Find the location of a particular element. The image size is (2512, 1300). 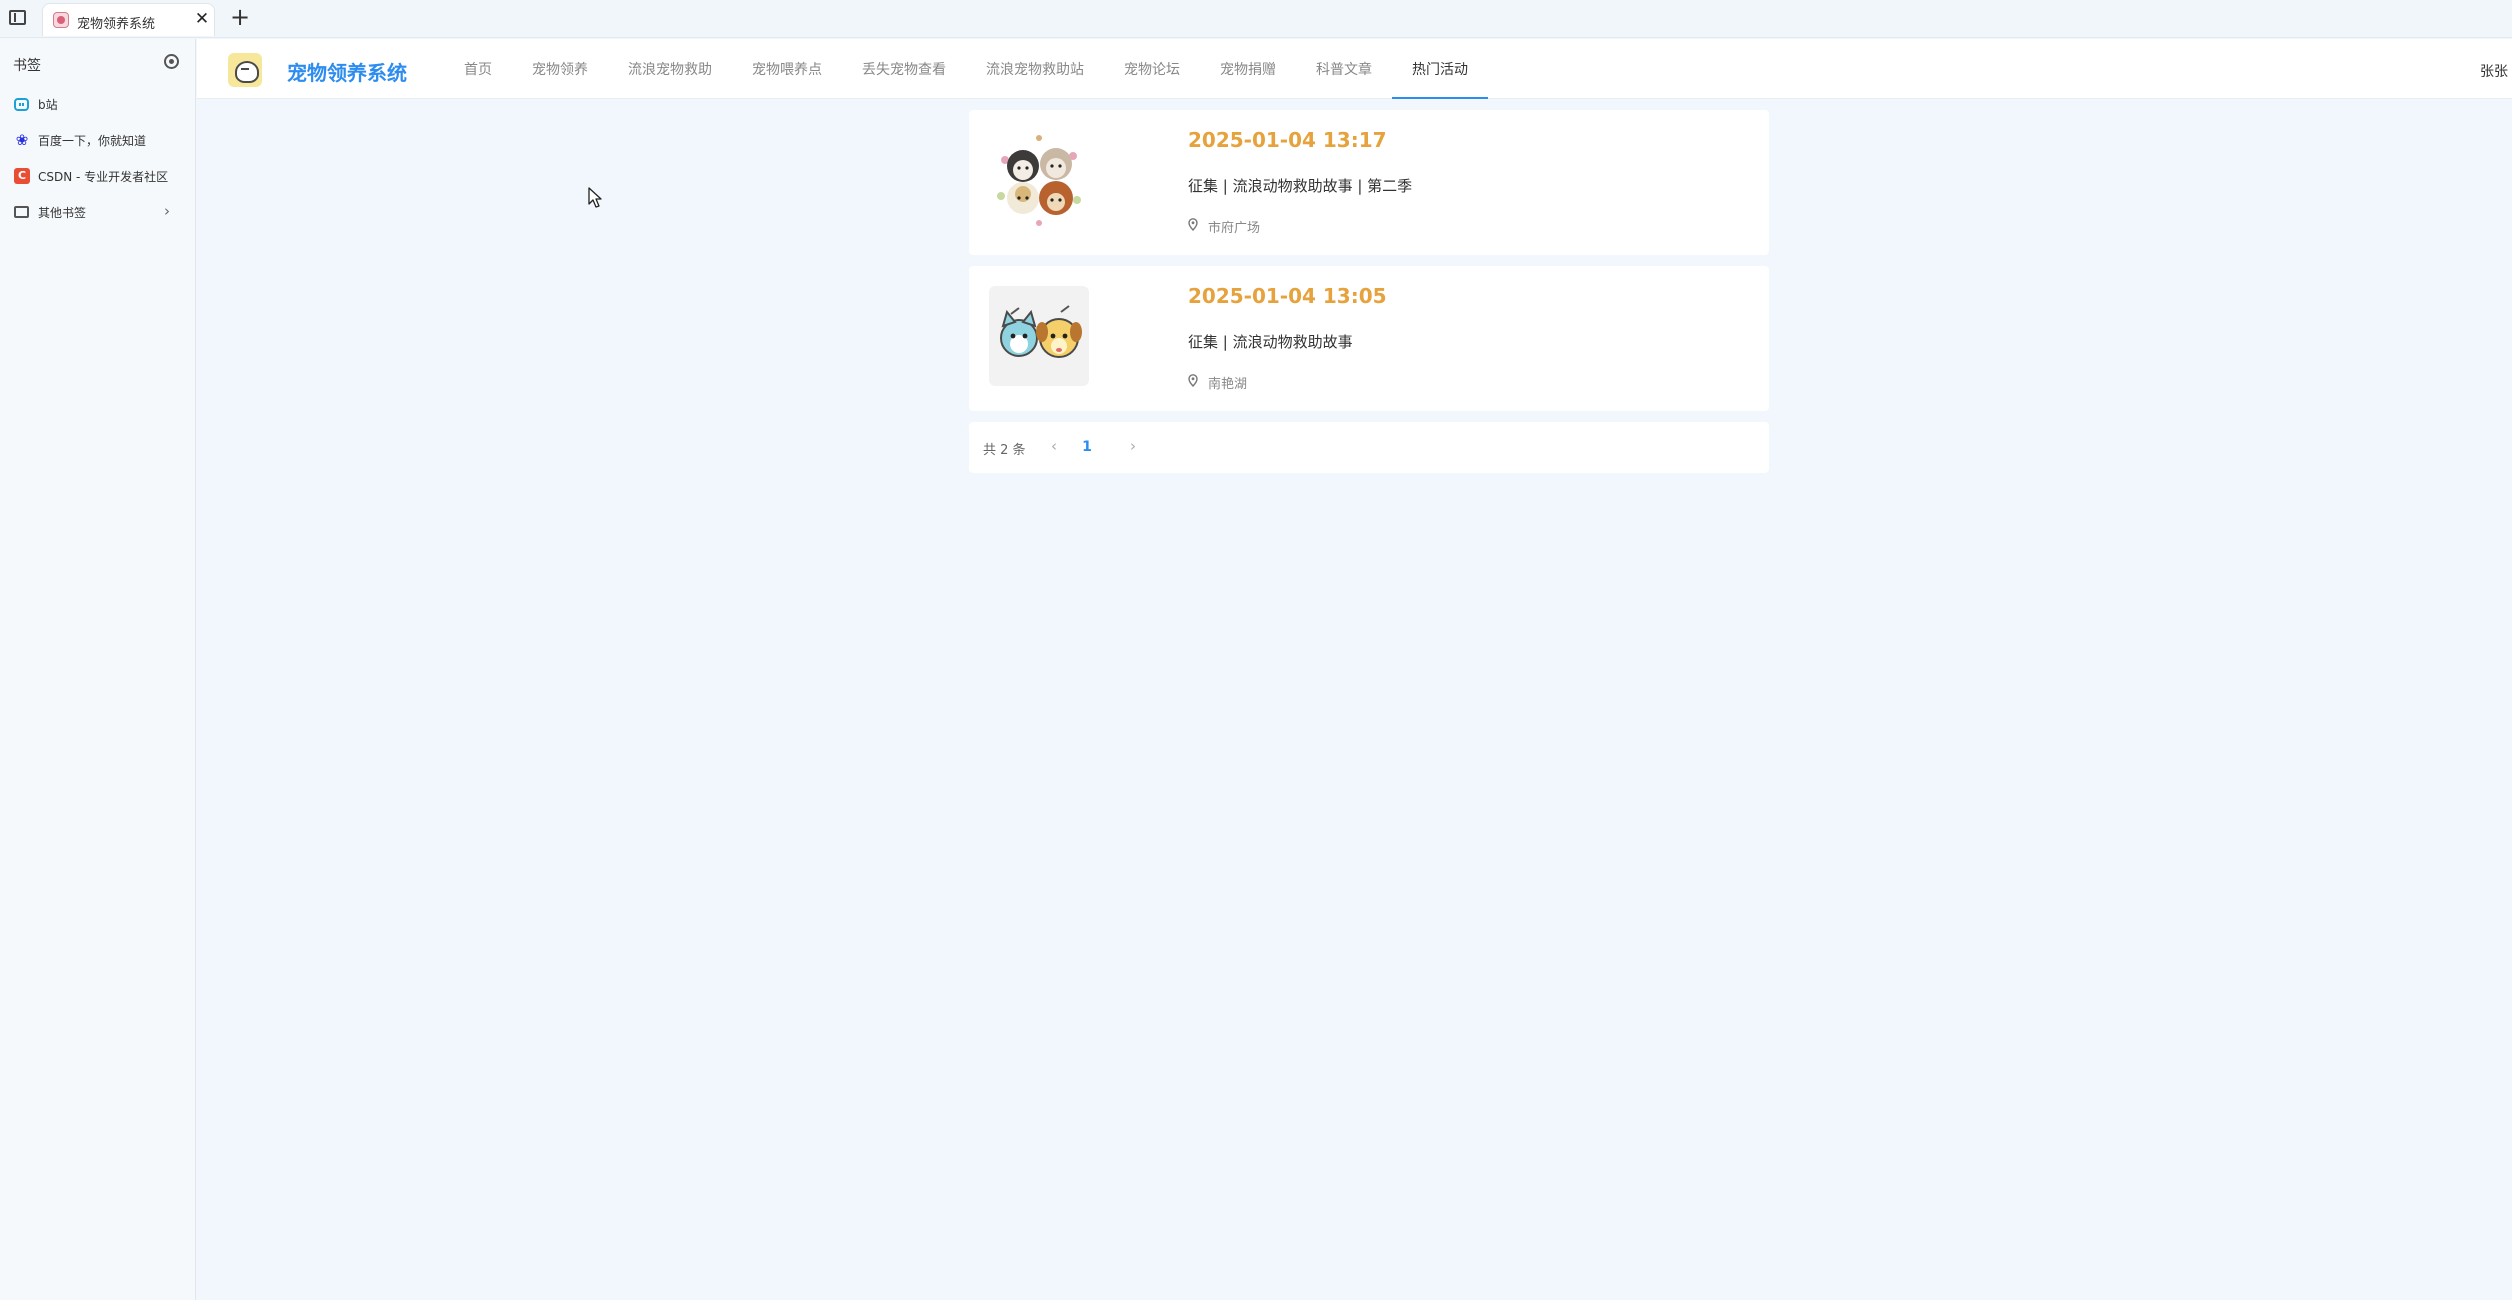

activity-location: 南艳湖 is located at coordinates (1228, 384).